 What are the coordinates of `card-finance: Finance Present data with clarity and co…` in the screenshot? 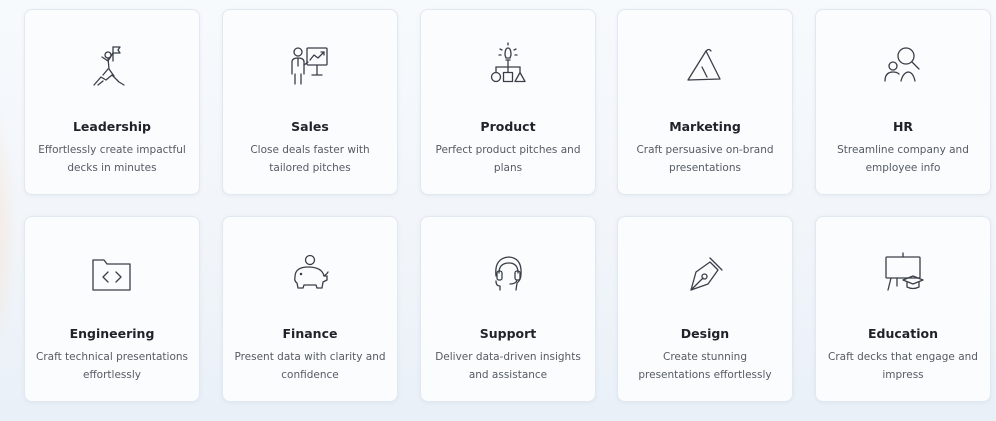 It's located at (310, 309).